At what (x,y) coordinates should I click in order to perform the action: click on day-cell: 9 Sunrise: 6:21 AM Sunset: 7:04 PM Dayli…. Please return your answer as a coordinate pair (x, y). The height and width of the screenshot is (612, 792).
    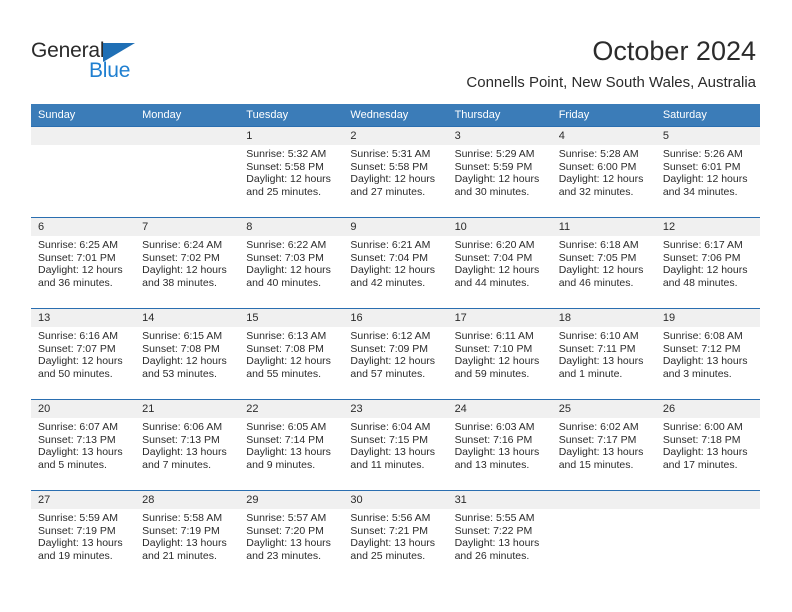
    Looking at the image, I should click on (395, 263).